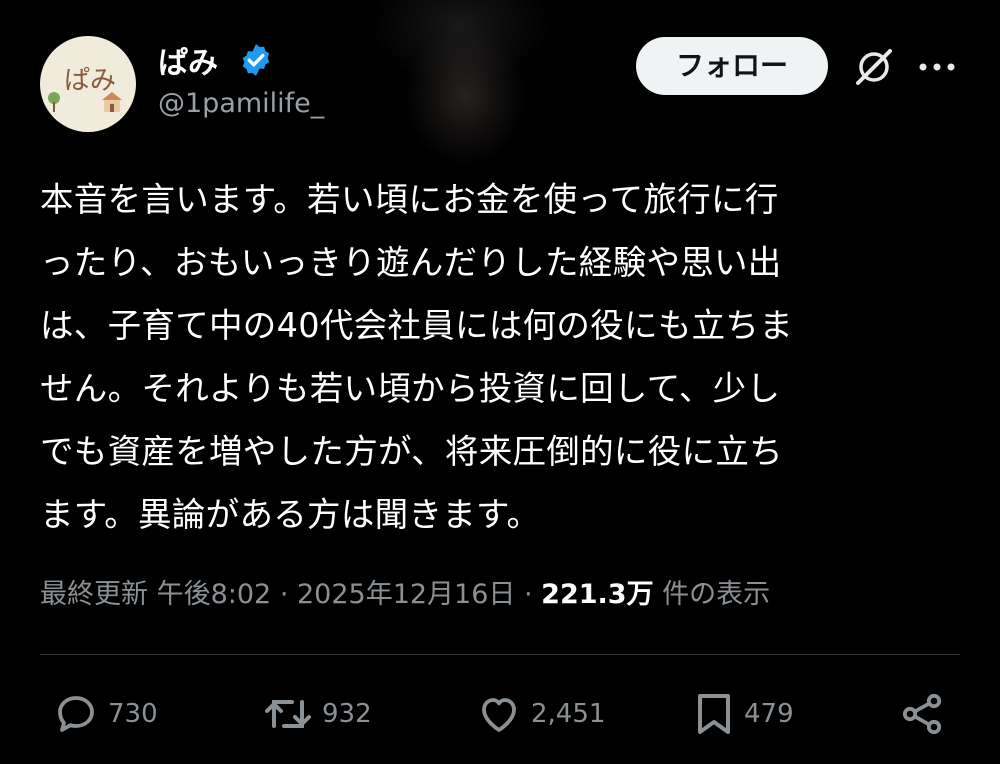 This screenshot has width=1000, height=764. Describe the element at coordinates (105, 714) in the screenshot. I see `reply-button: 730` at that location.